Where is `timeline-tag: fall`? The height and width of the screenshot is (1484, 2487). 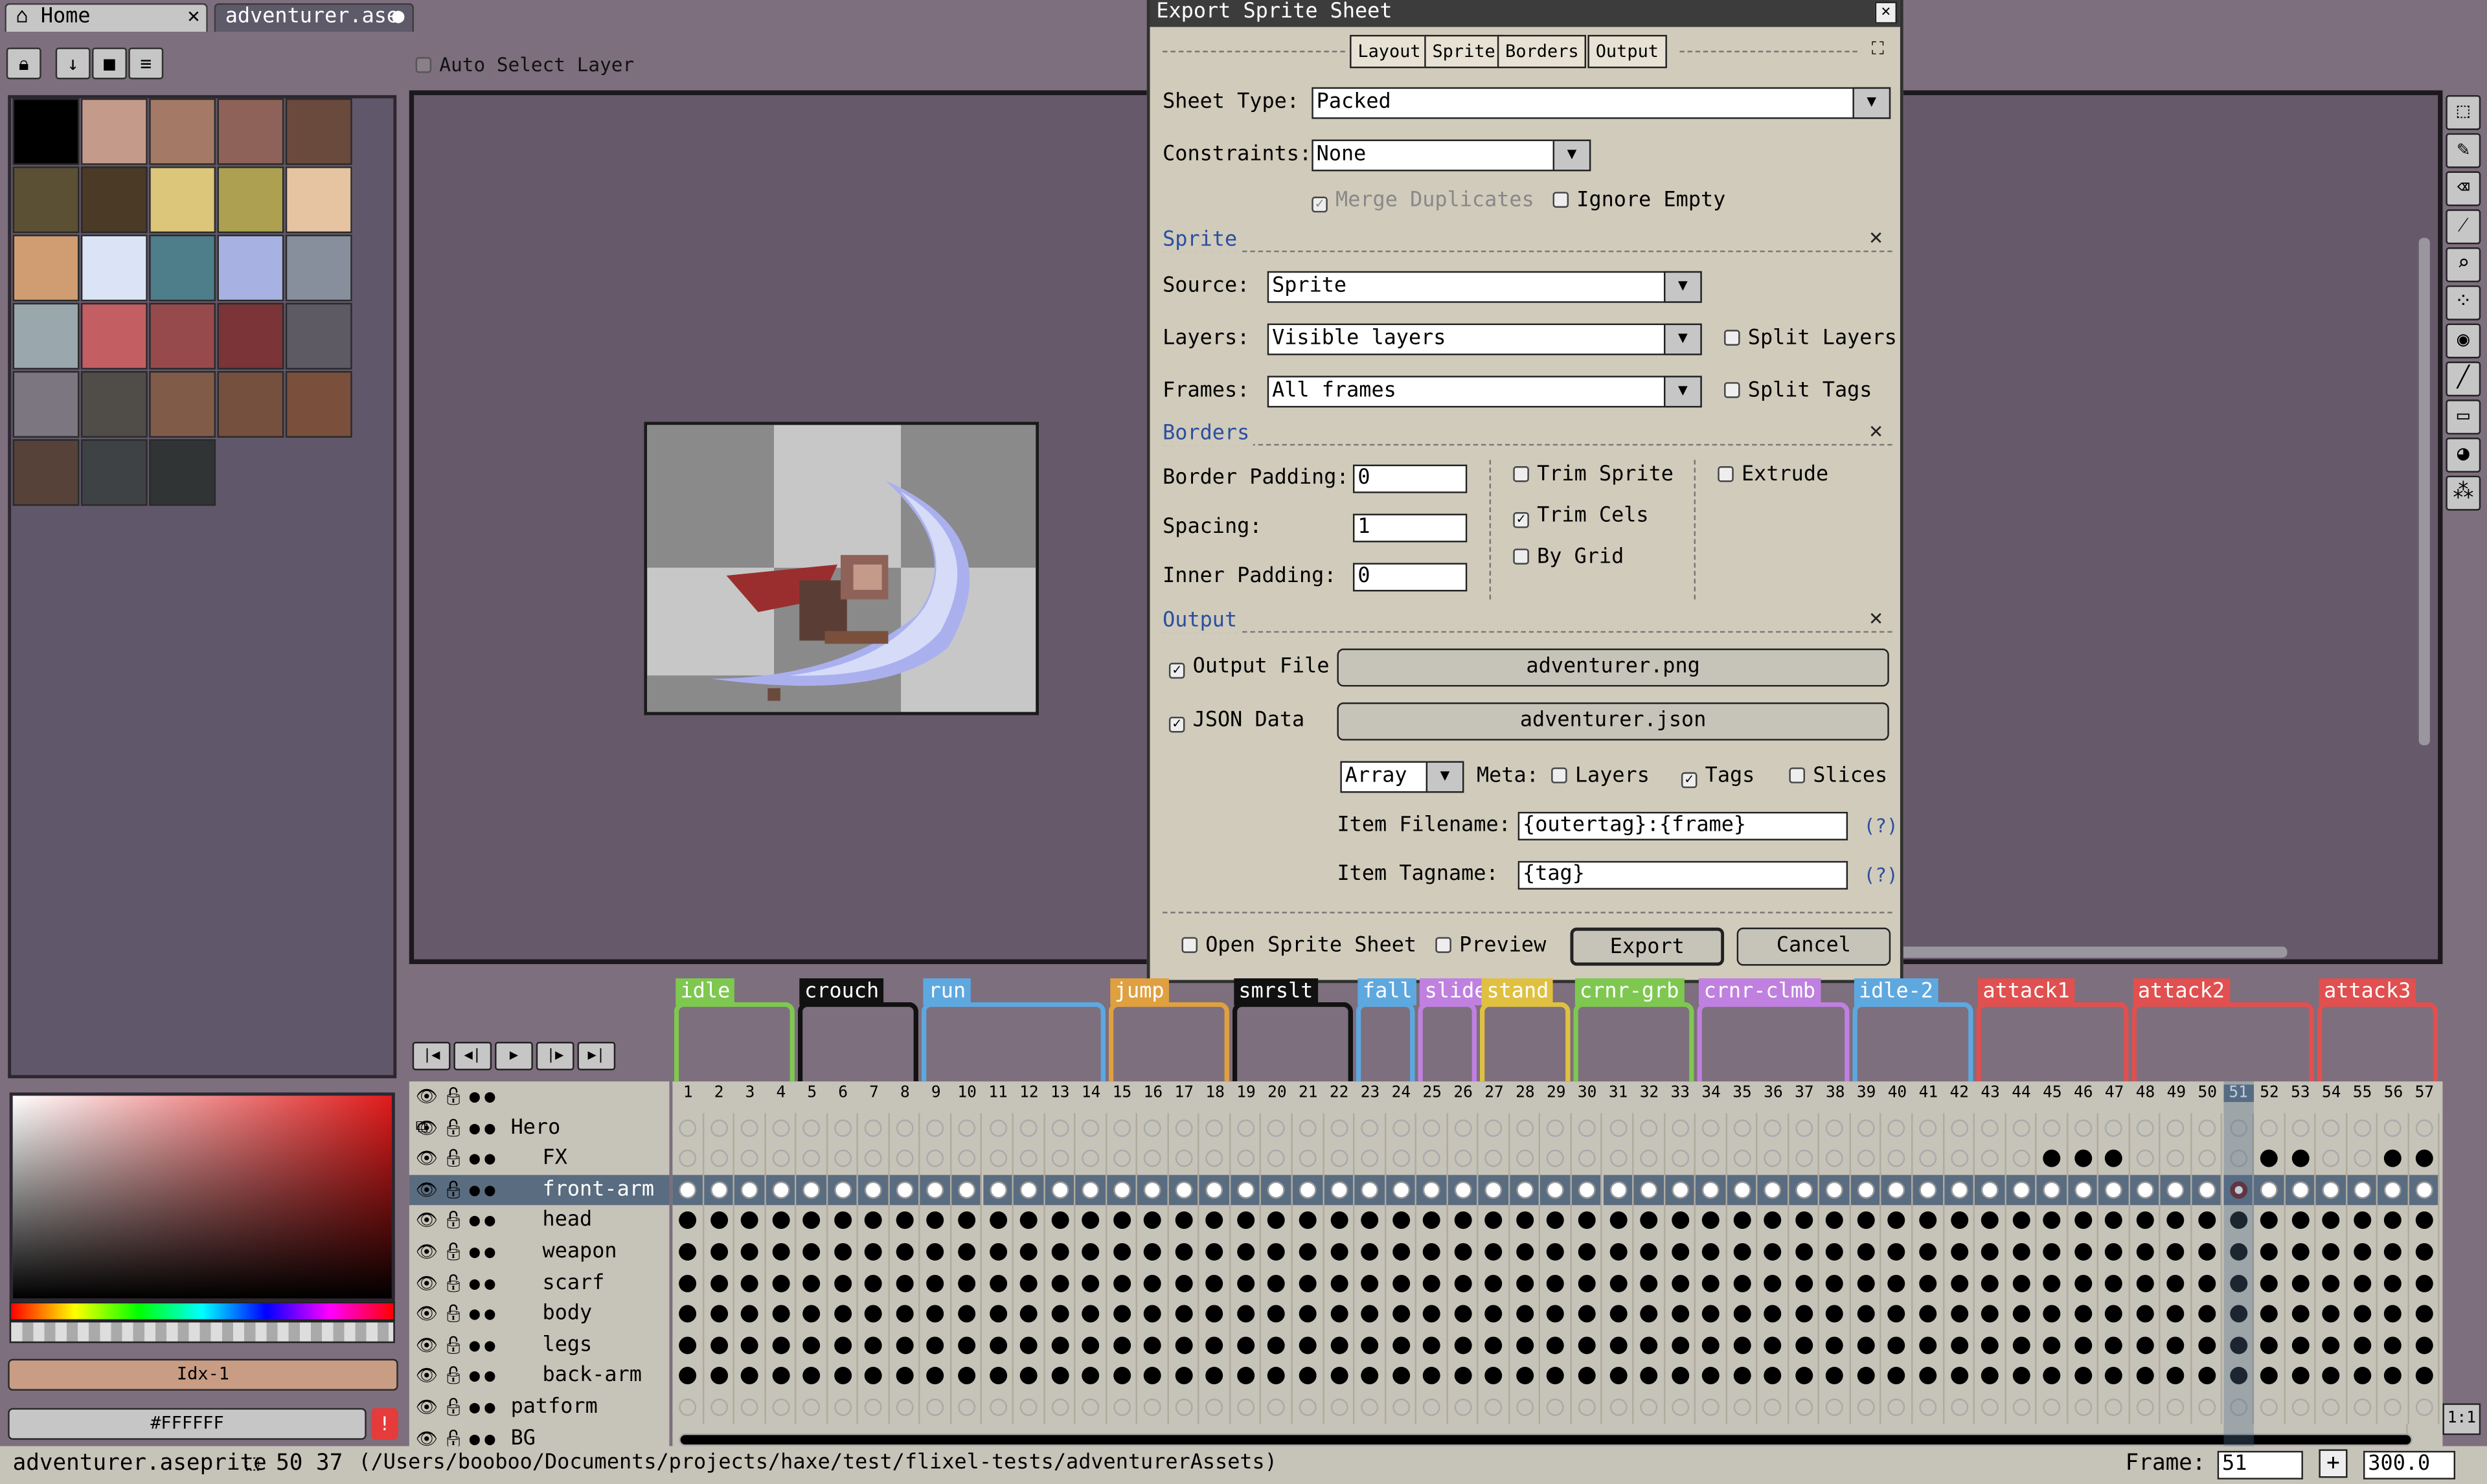
timeline-tag: fall is located at coordinates (1387, 992).